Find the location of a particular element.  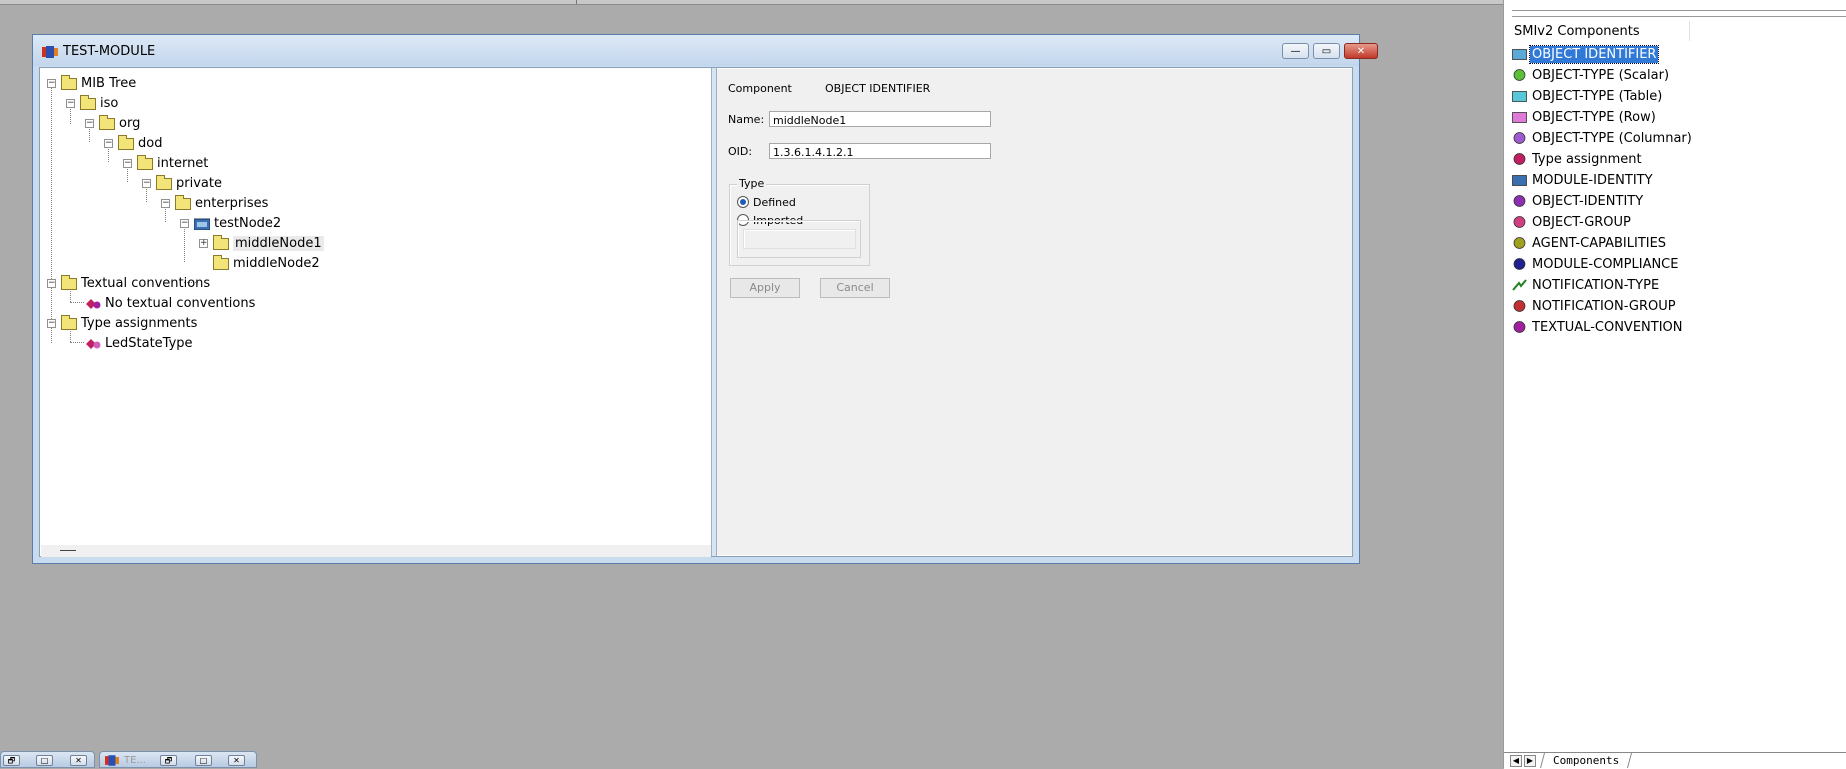

defined-radio is located at coordinates (743, 202).